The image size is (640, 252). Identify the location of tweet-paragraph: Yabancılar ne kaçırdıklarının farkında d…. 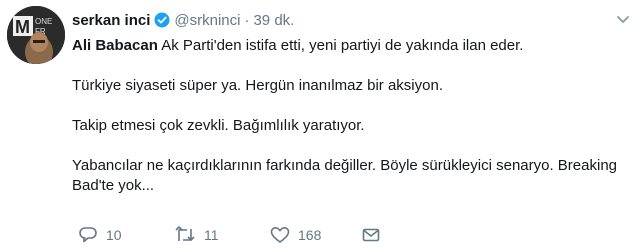
(352, 176).